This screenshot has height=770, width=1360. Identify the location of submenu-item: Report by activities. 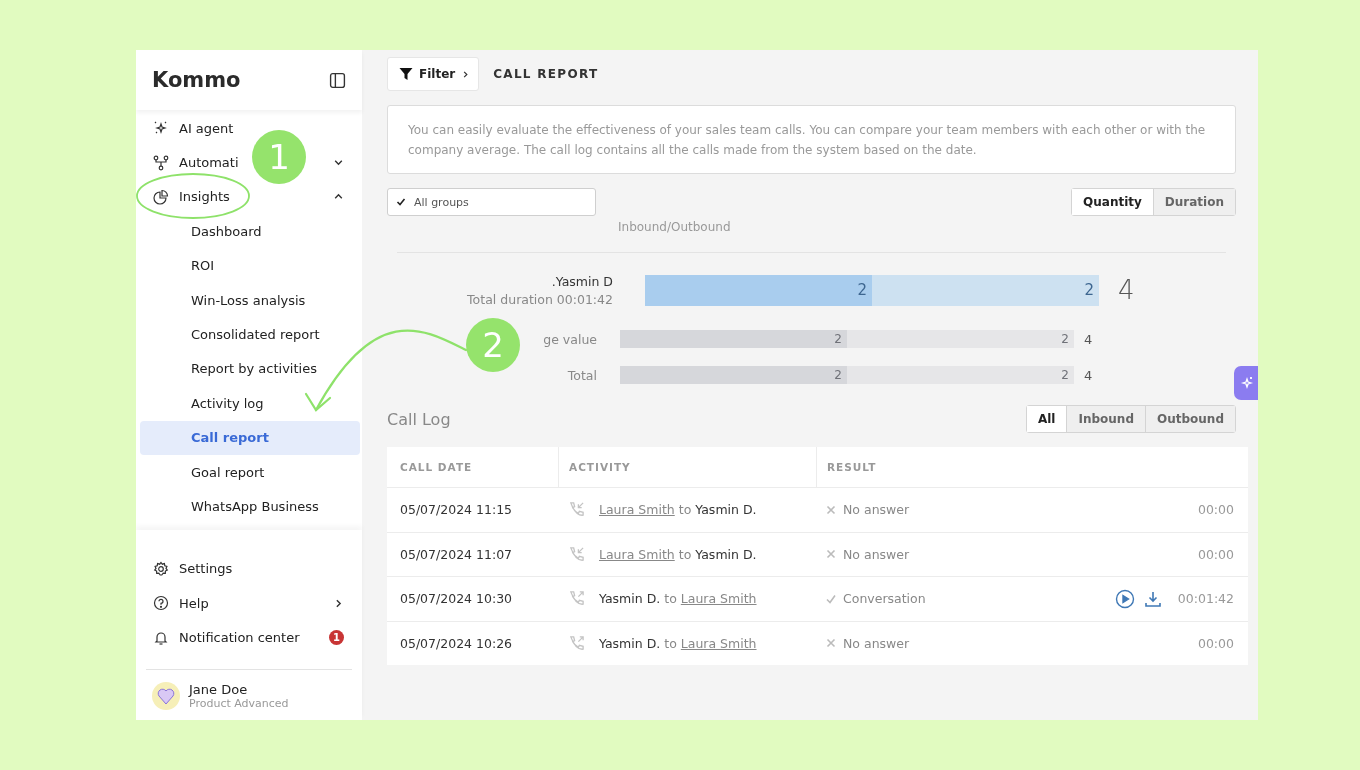
(250, 369).